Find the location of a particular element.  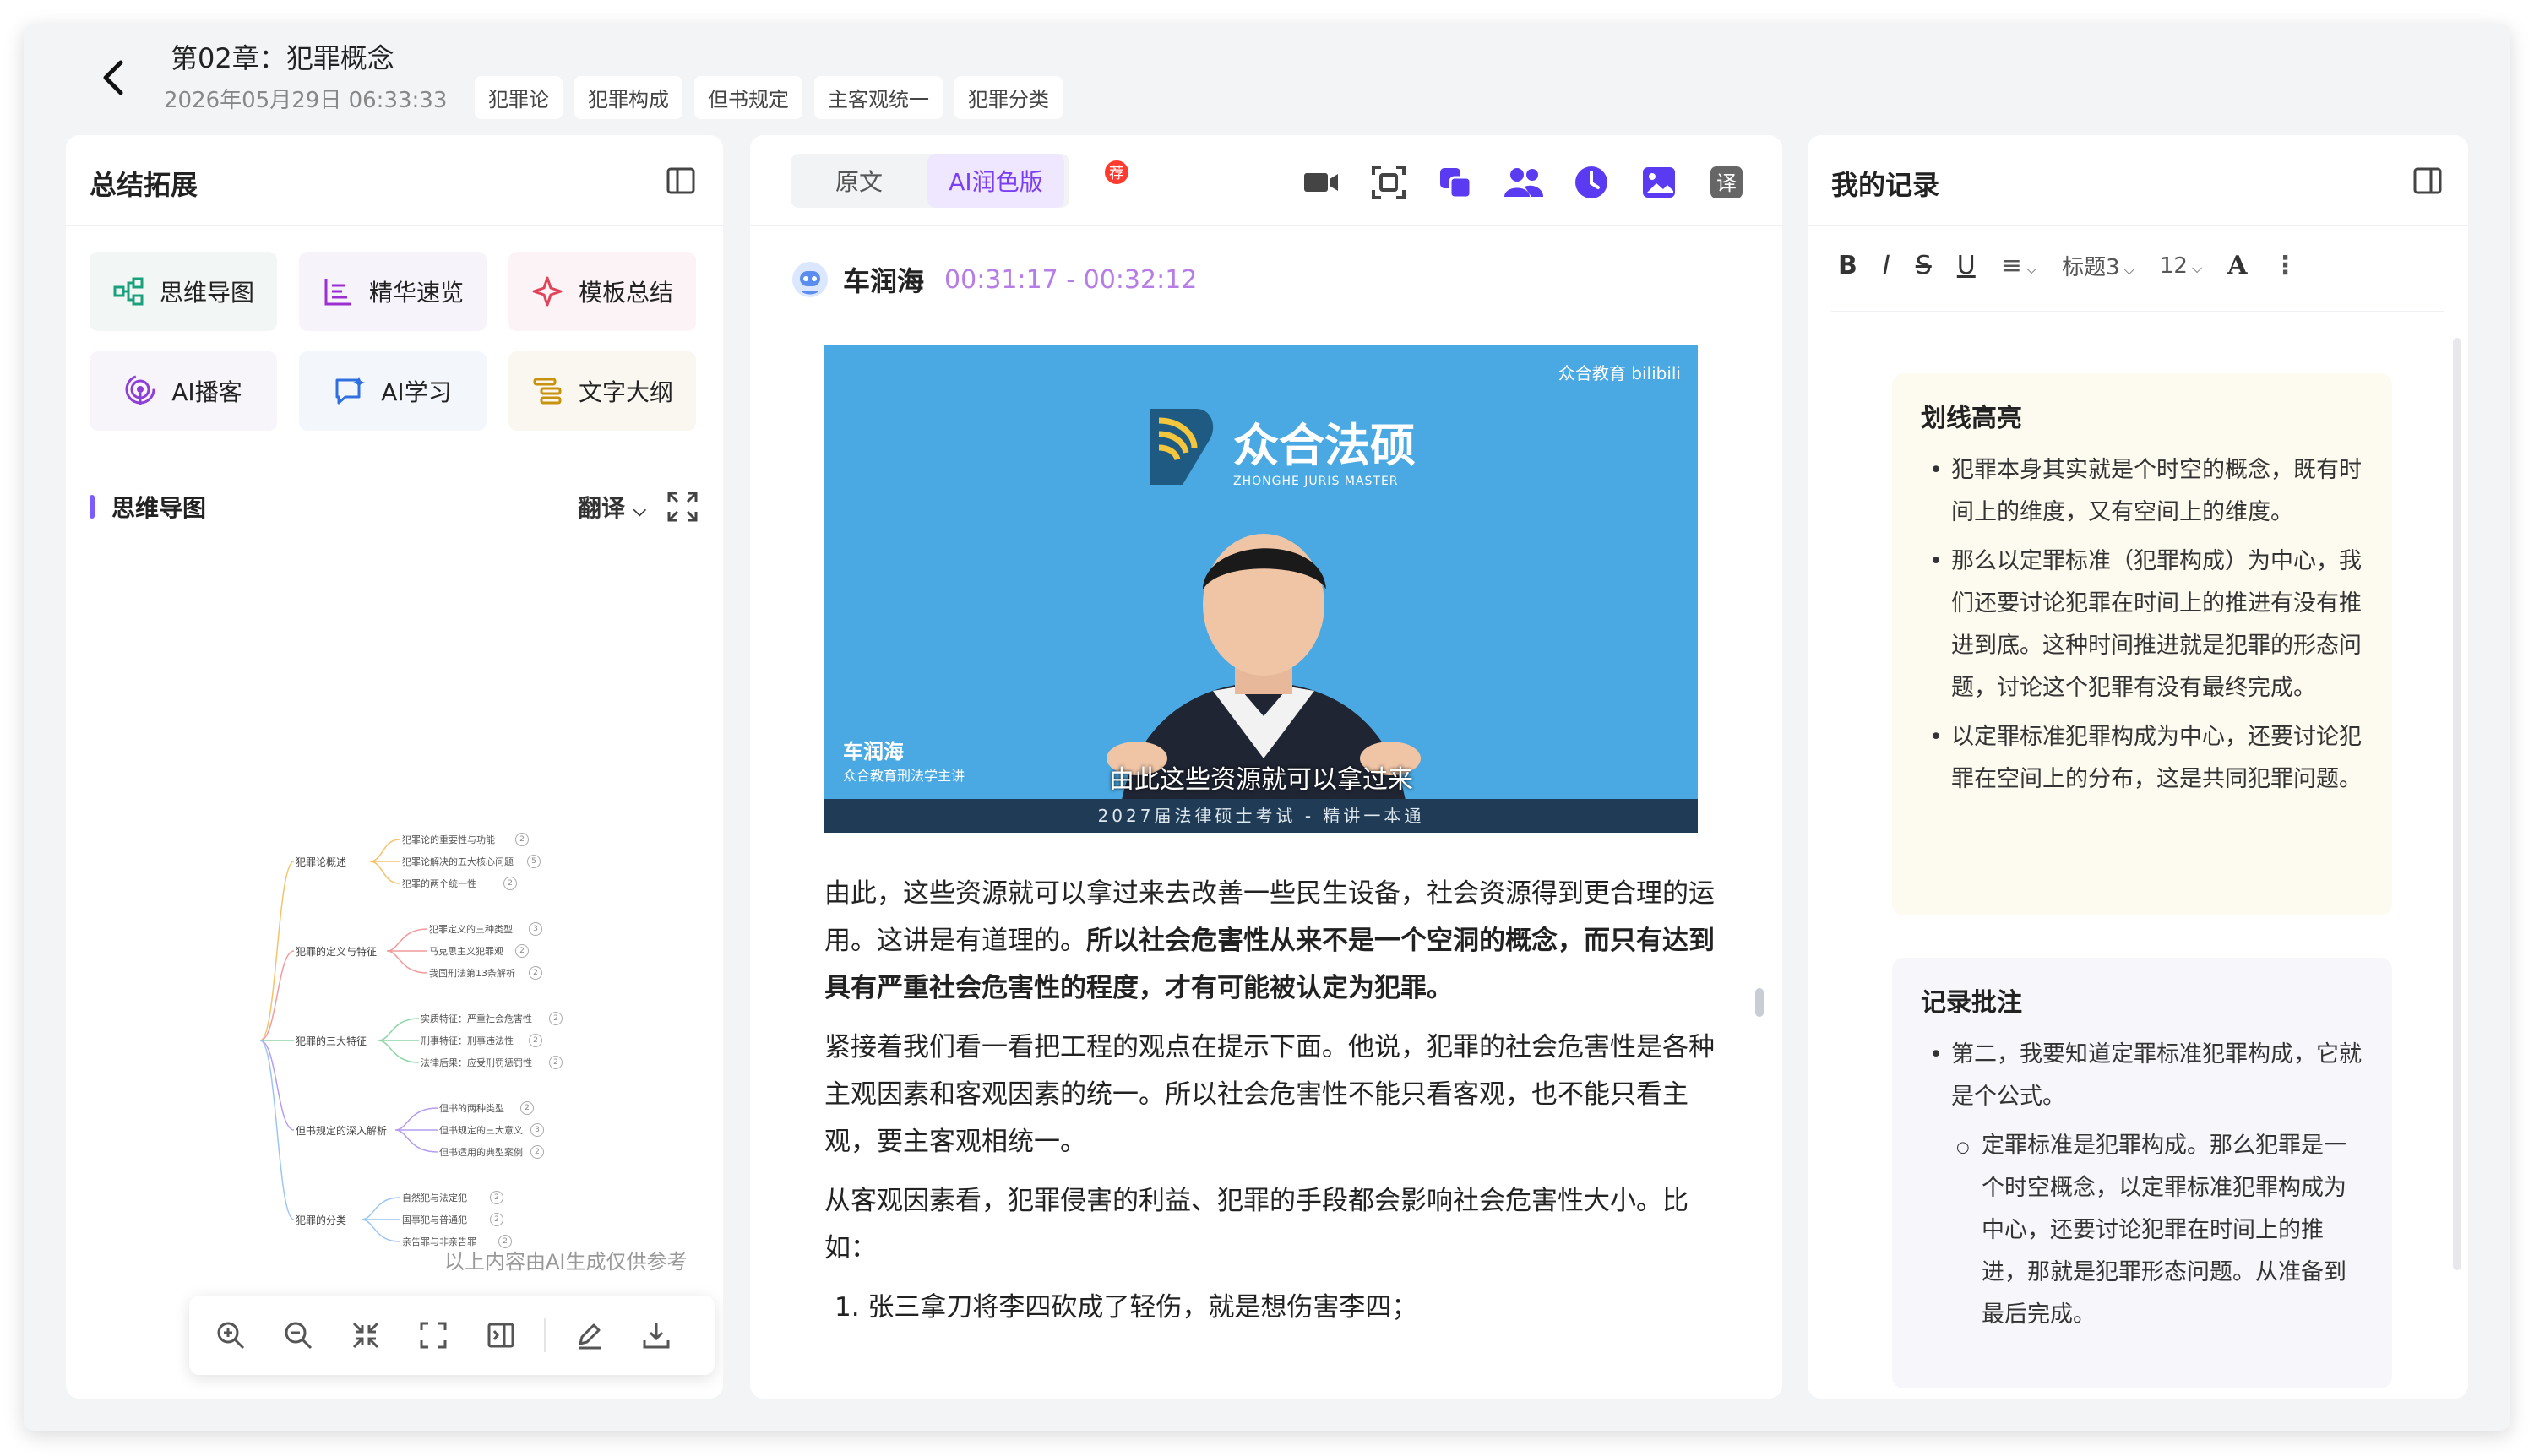

font-size-dropdown: 12 ⌵ is located at coordinates (2181, 266).